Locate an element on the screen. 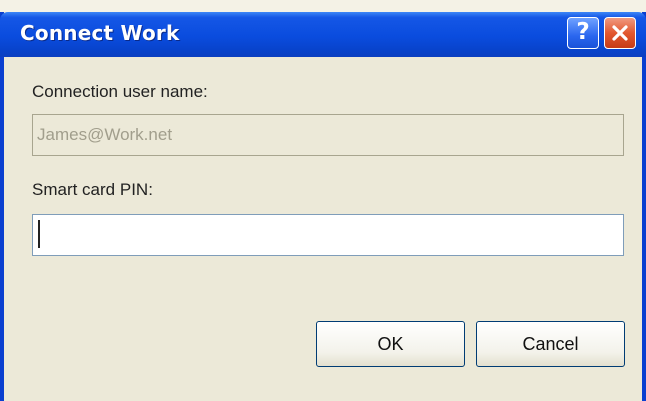 The image size is (646, 401). ok-button: OK is located at coordinates (390, 344).